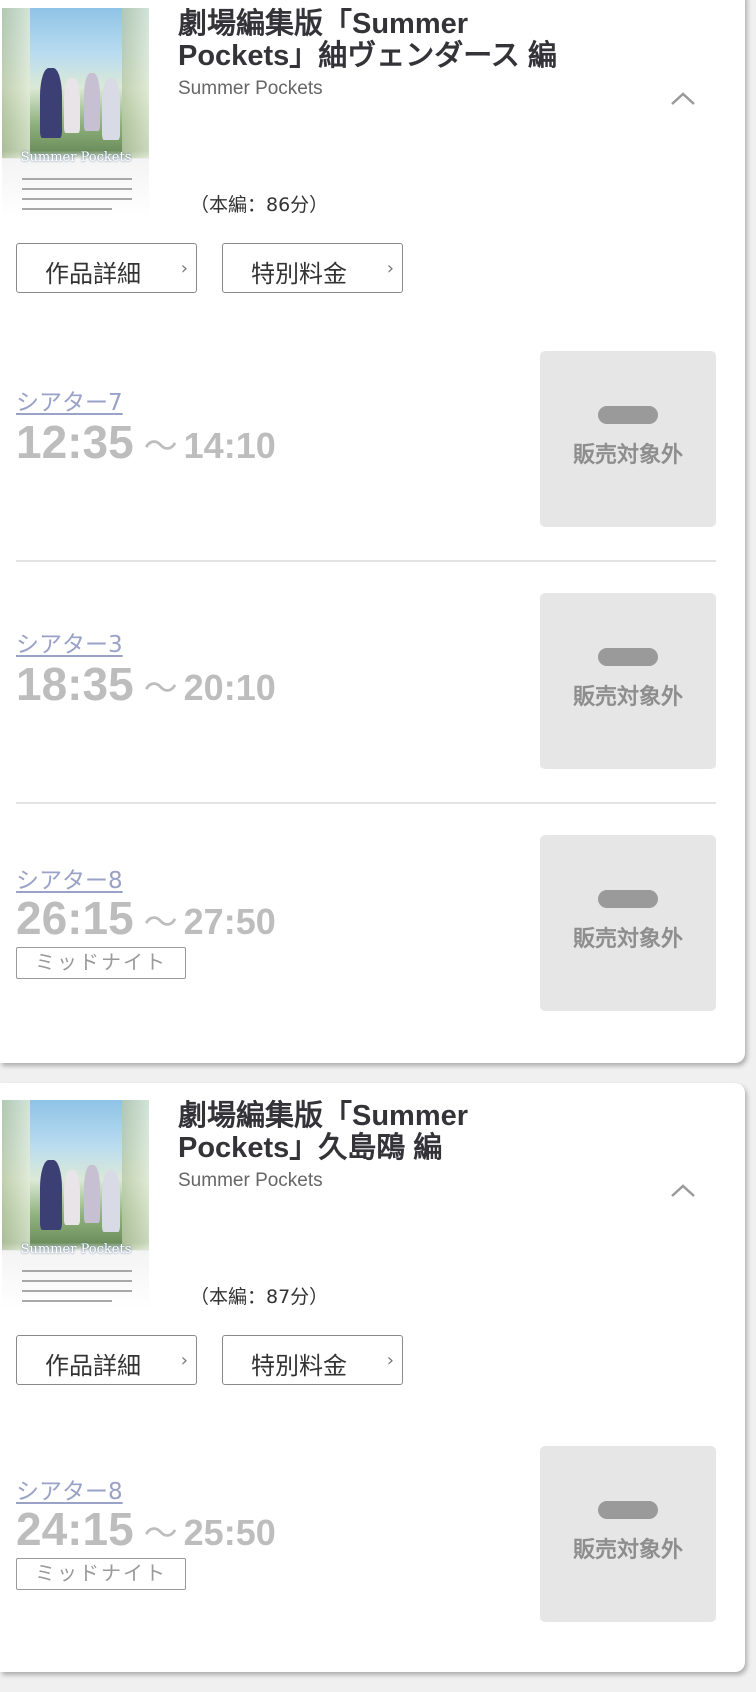 This screenshot has width=756, height=1692. I want to click on showtime: 26:15 ～ 27:50, so click(146, 918).